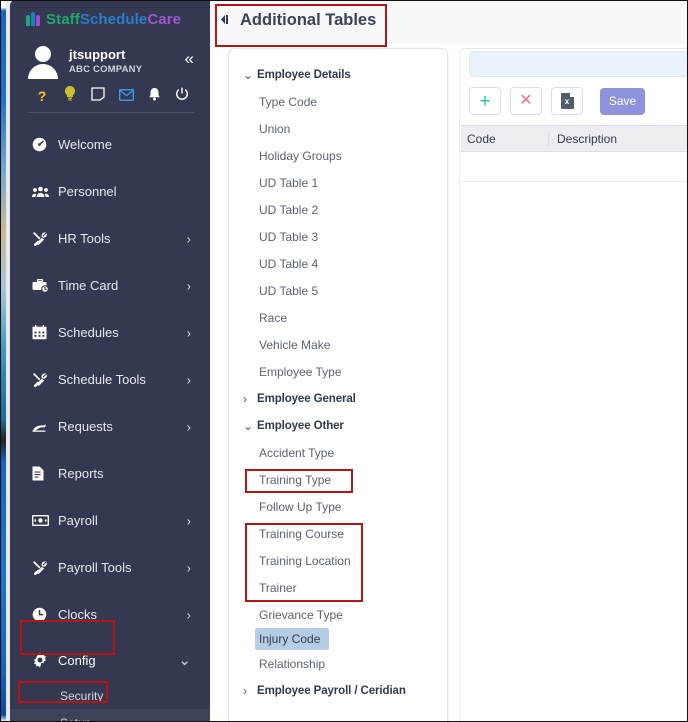 The image size is (688, 722). I want to click on tree-item-follow-up-type: Follow Up Type, so click(338, 506).